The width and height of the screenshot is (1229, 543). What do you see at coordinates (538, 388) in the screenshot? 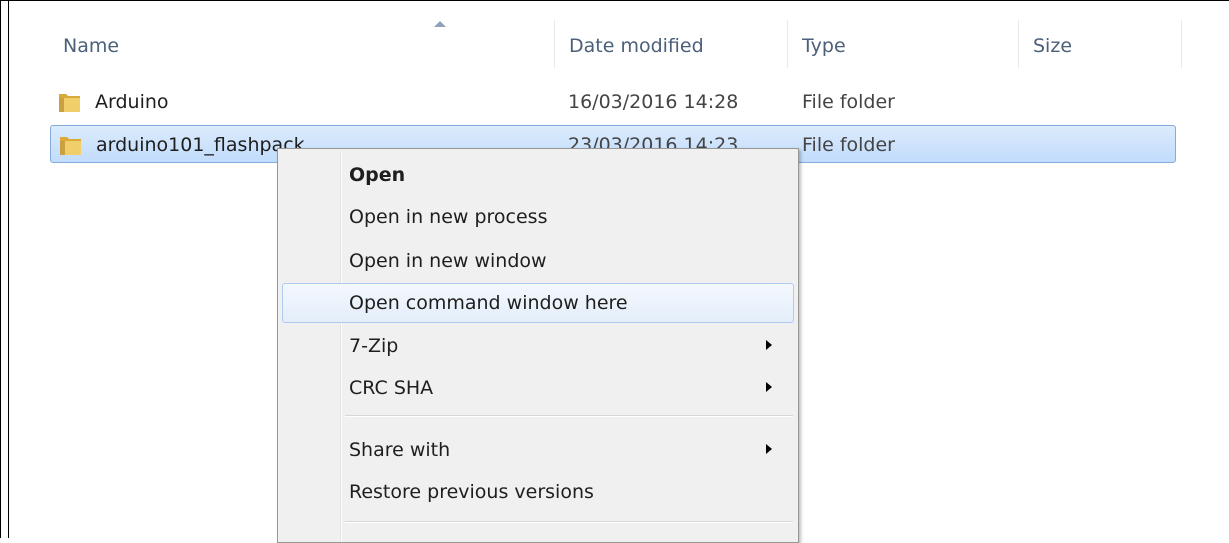
I see `menu-item-crc-sha: CRC SHA` at bounding box center [538, 388].